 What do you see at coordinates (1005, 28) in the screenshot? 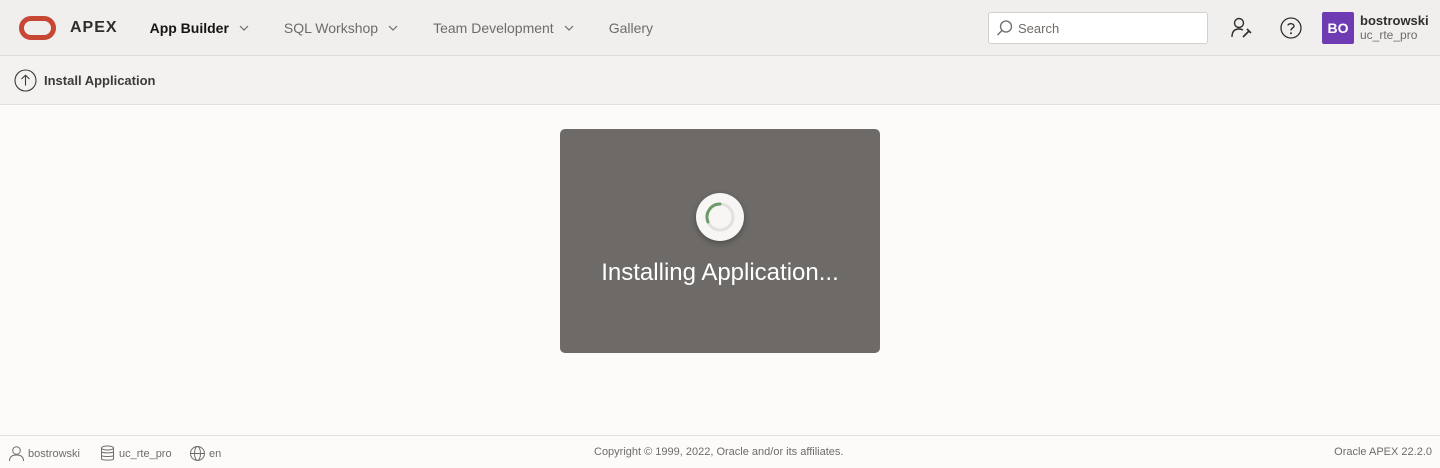
I see `search-icon` at bounding box center [1005, 28].